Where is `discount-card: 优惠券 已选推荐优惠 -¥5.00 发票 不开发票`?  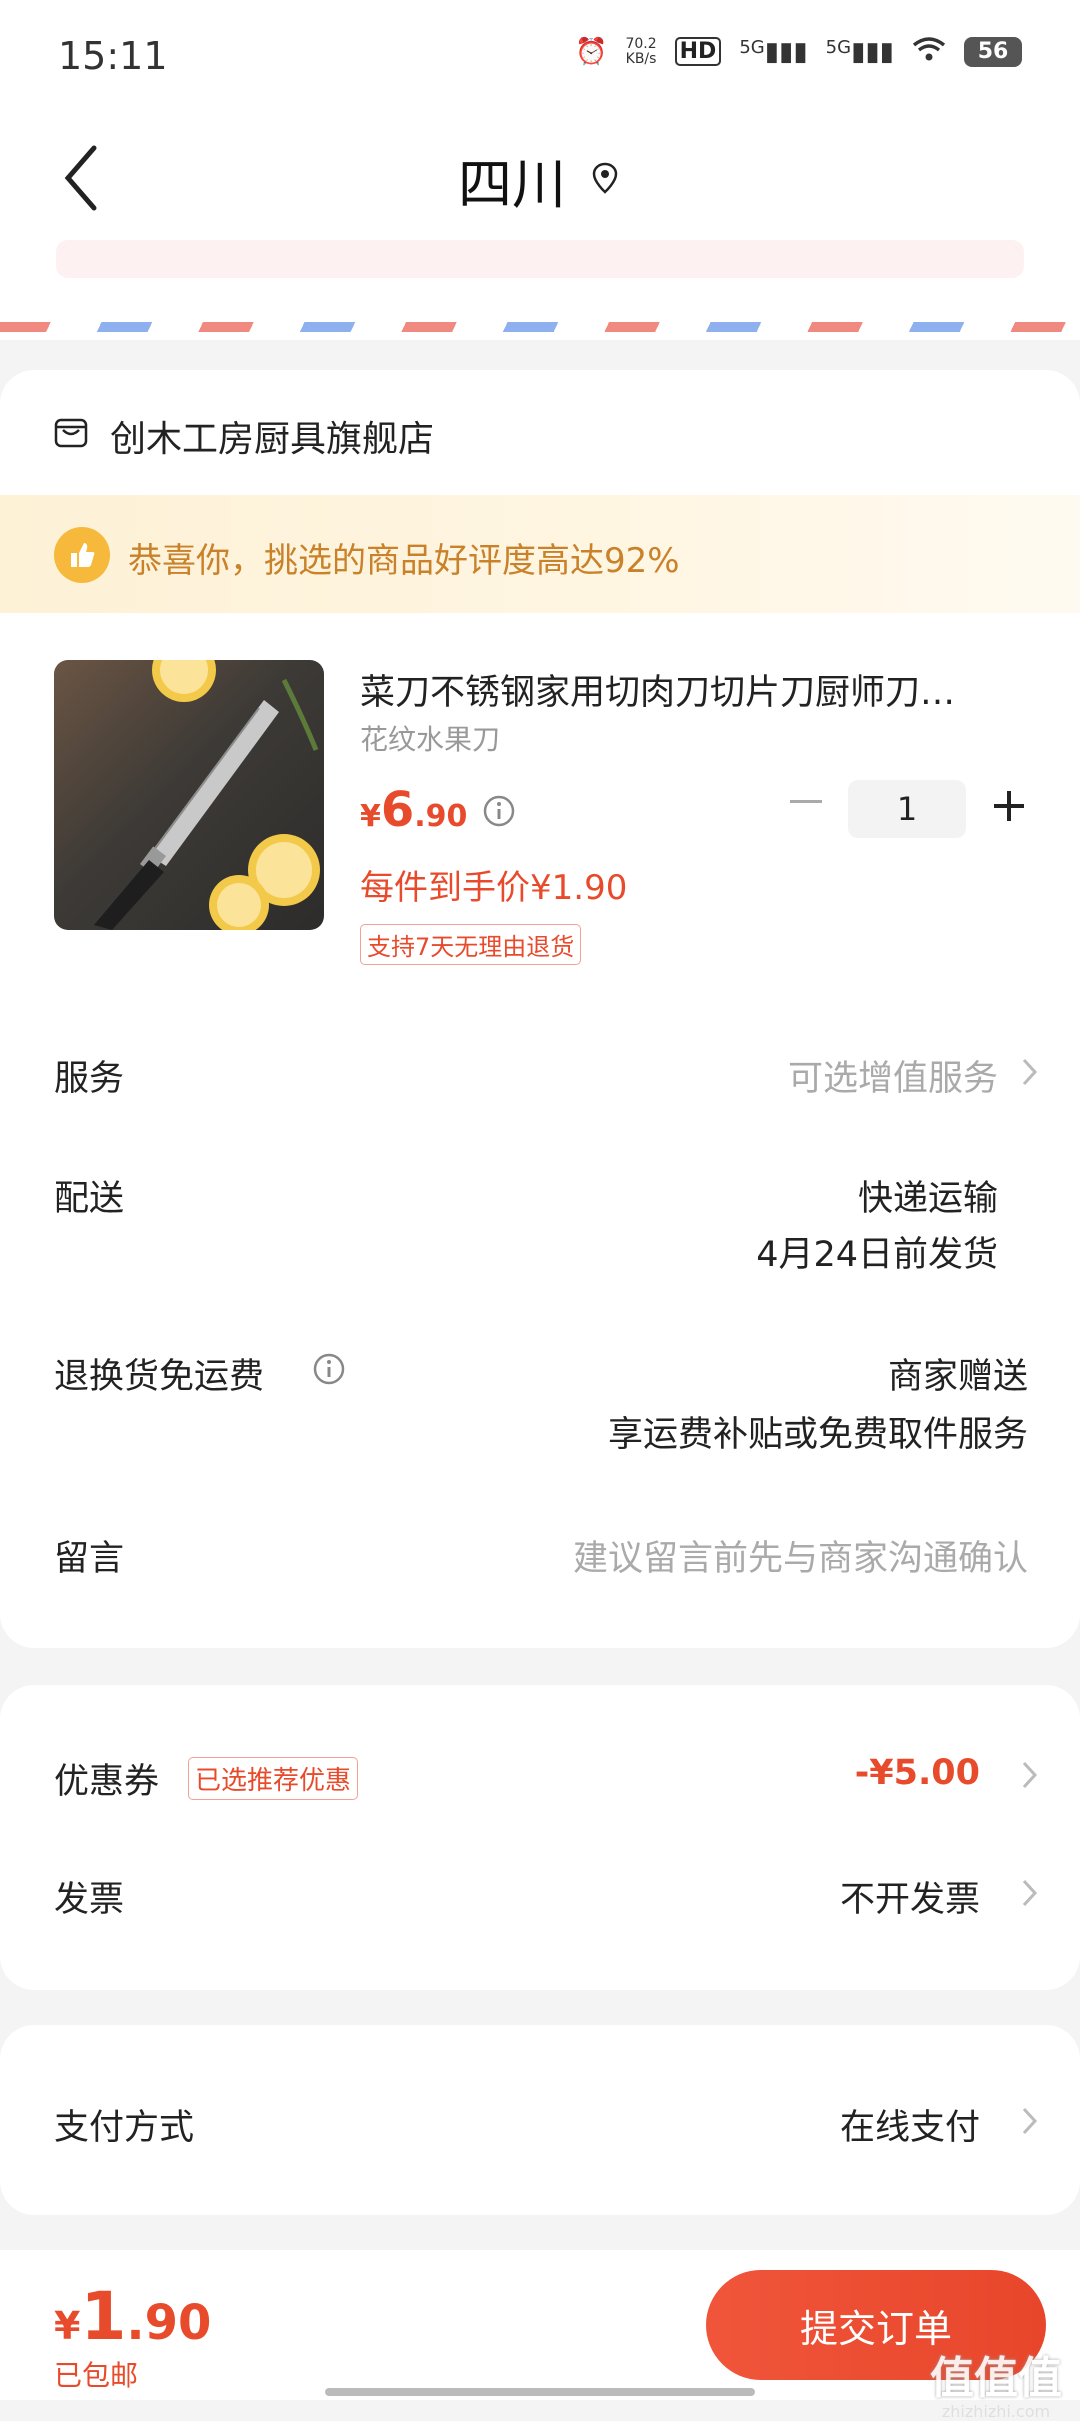 discount-card: 优惠券 已选推荐优惠 -¥5.00 发票 不开发票 is located at coordinates (540, 1837).